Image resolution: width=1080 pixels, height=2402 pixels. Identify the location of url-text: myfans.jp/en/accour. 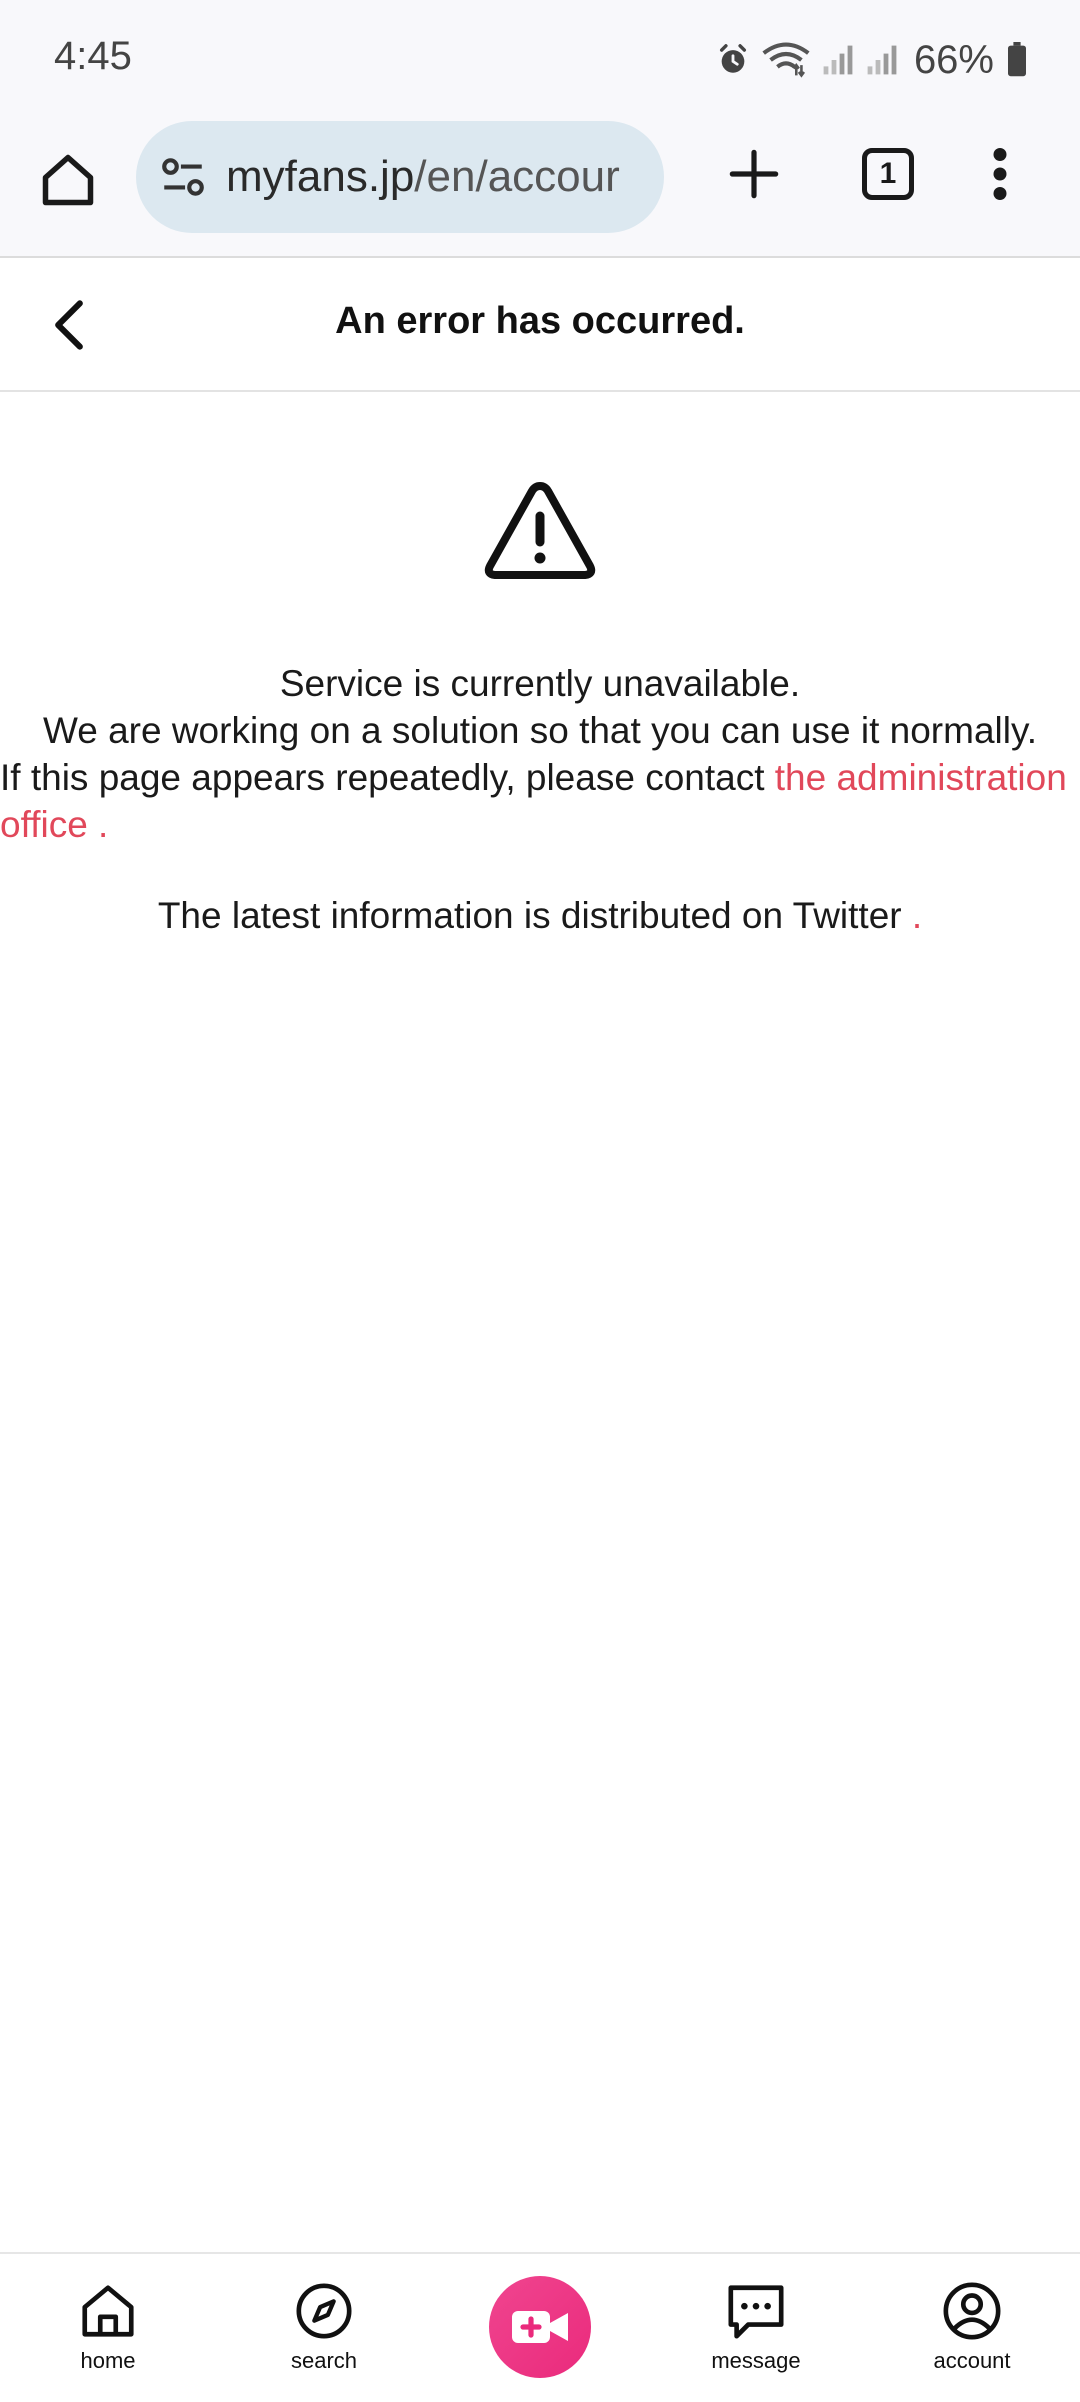
(423, 177).